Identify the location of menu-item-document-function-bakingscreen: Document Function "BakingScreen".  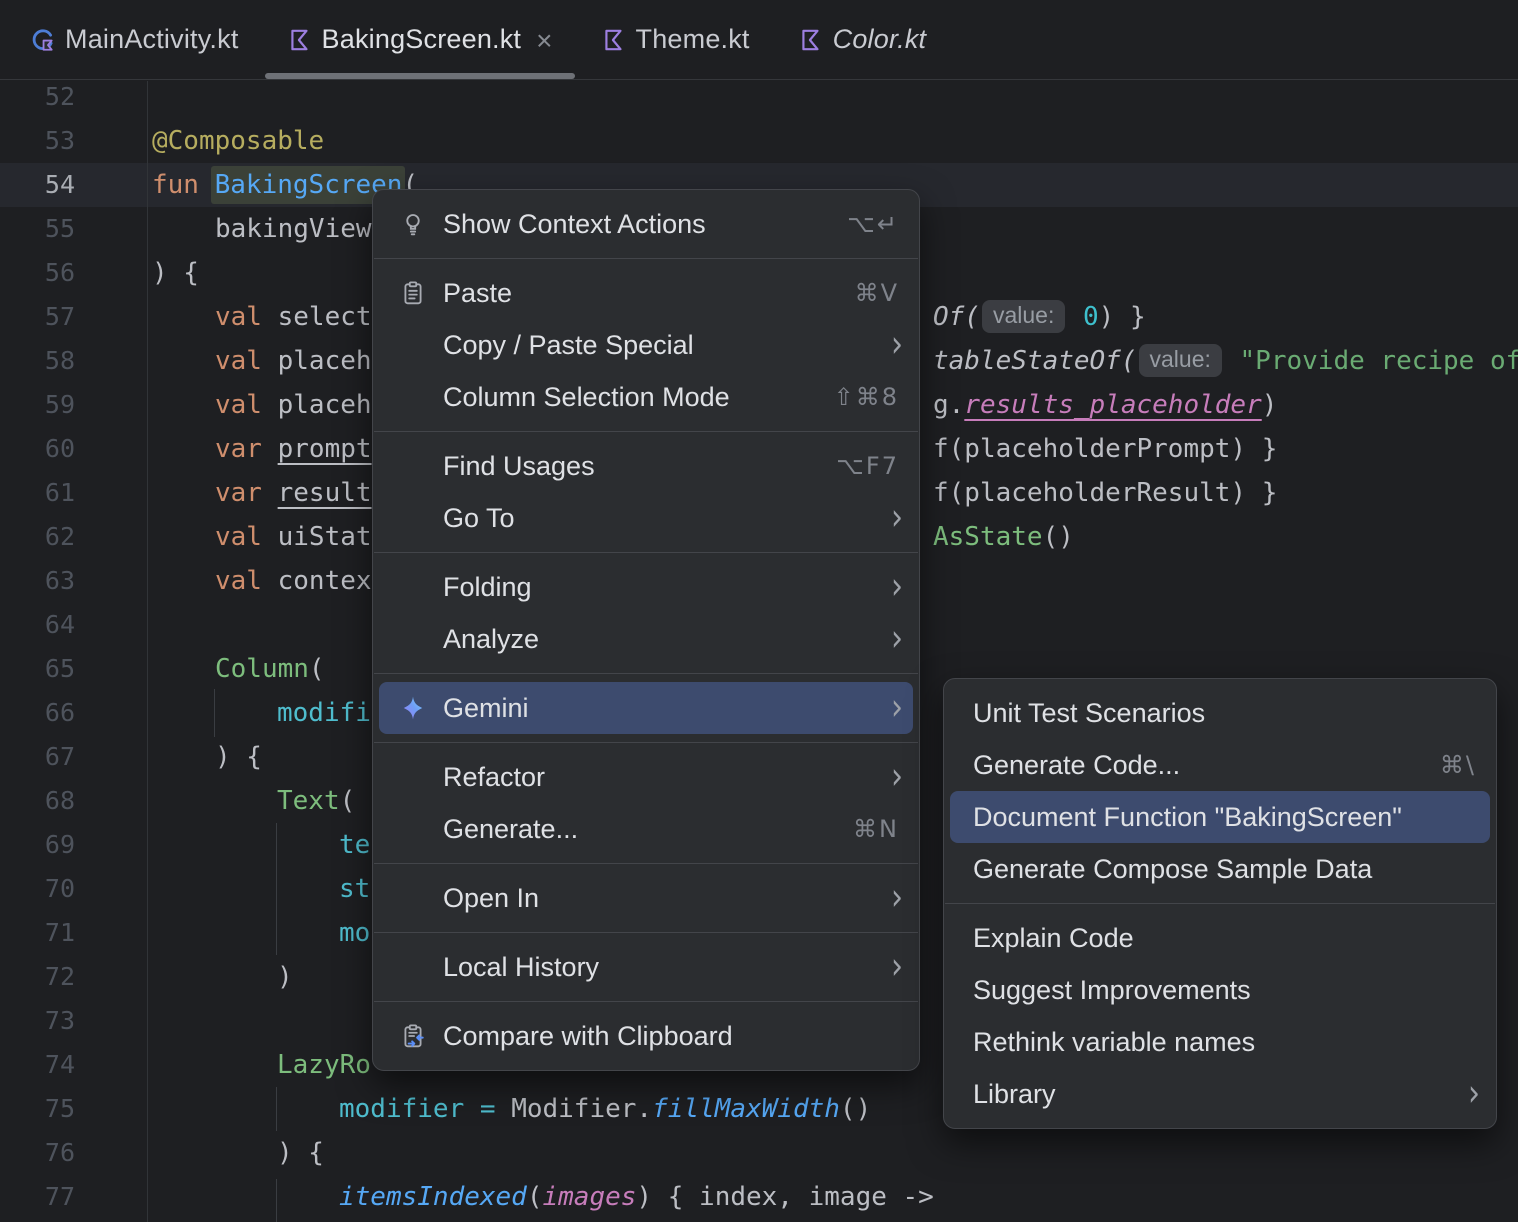
(1220, 817).